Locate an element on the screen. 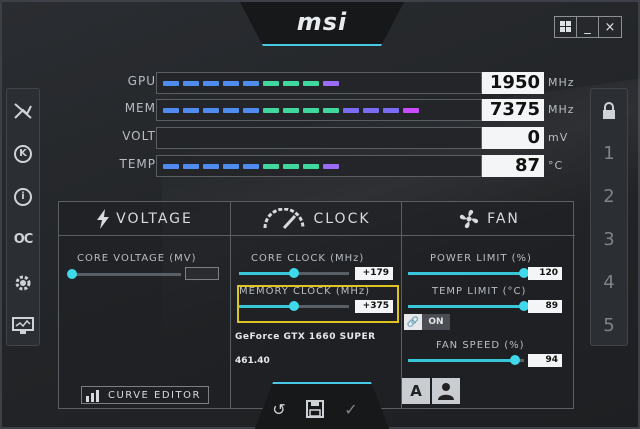 The height and width of the screenshot is (429, 640). monitor-button is located at coordinates (23, 325).